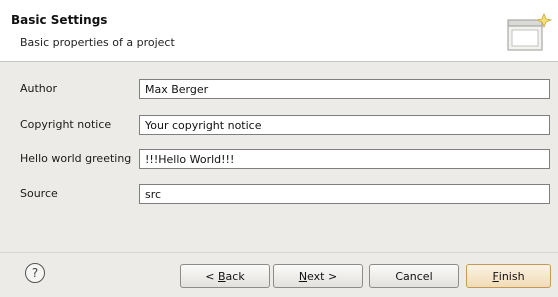 The image size is (558, 297). Describe the element at coordinates (344, 125) in the screenshot. I see `copyright-input` at that location.